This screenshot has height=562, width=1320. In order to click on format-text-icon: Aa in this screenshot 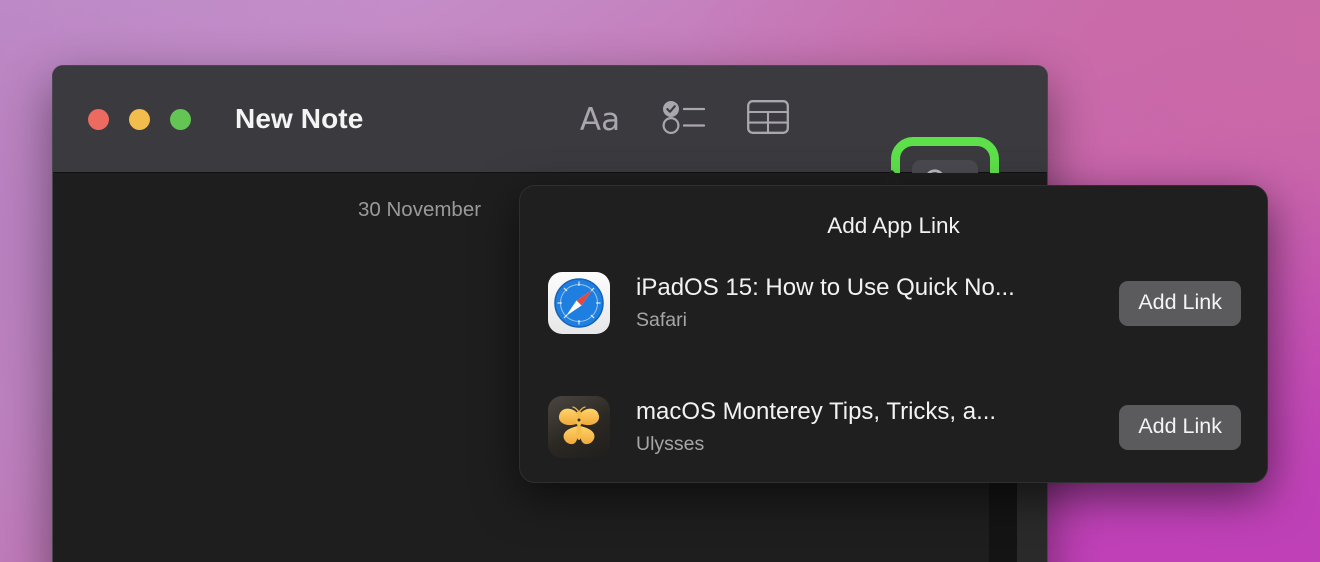, I will do `click(600, 119)`.